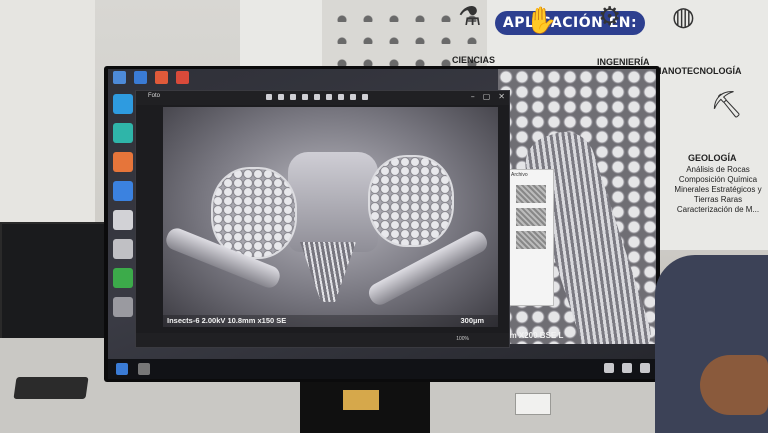 The image size is (768, 433). What do you see at coordinates (683, 17) in the screenshot?
I see `nano-sphere-icon: ◍` at bounding box center [683, 17].